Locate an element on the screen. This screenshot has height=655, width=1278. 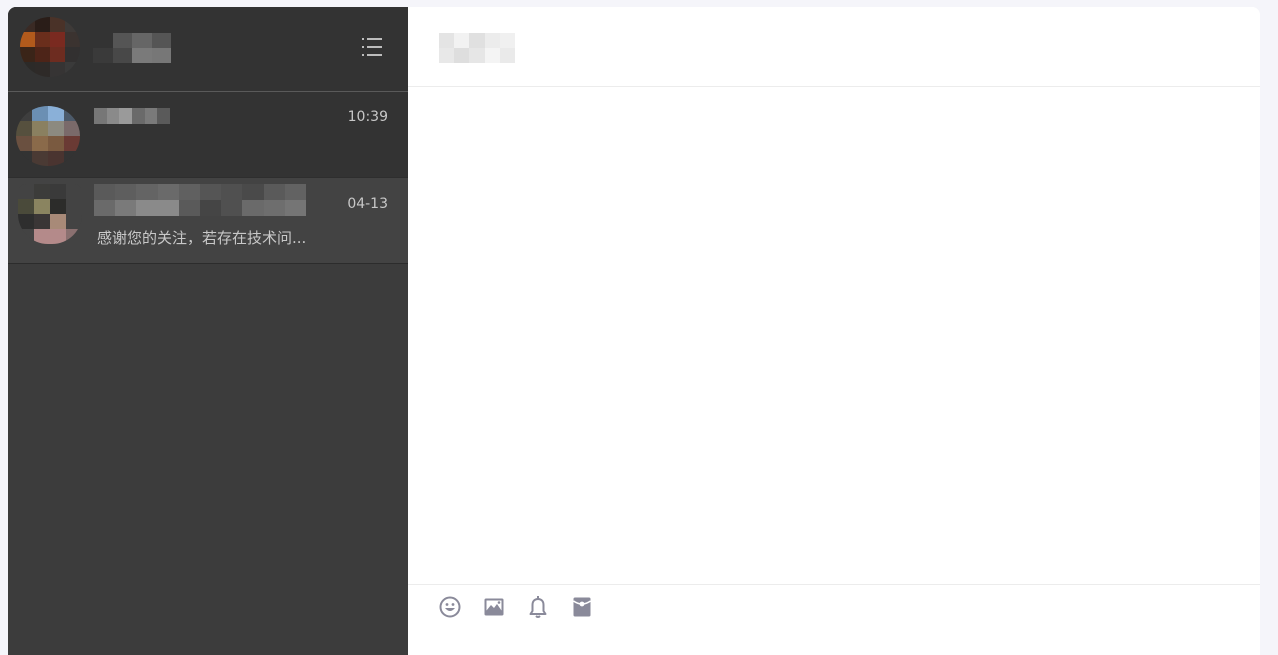
list-menu-icon is located at coordinates (372, 47).